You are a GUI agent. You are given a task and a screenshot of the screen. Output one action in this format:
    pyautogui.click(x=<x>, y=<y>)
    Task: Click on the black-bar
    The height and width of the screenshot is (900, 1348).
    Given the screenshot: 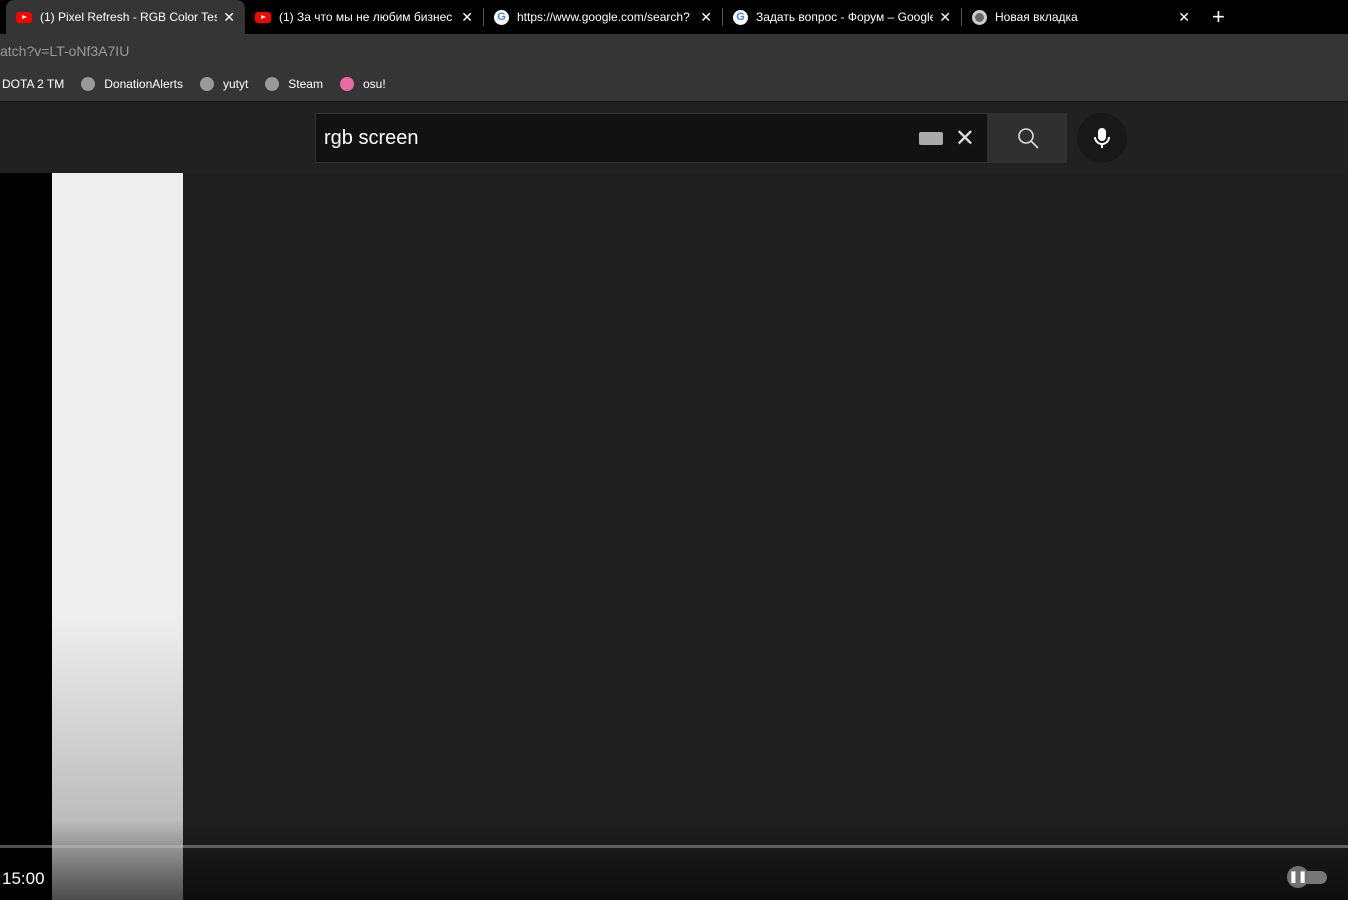 What is the action you would take?
    pyautogui.click(x=26, y=536)
    